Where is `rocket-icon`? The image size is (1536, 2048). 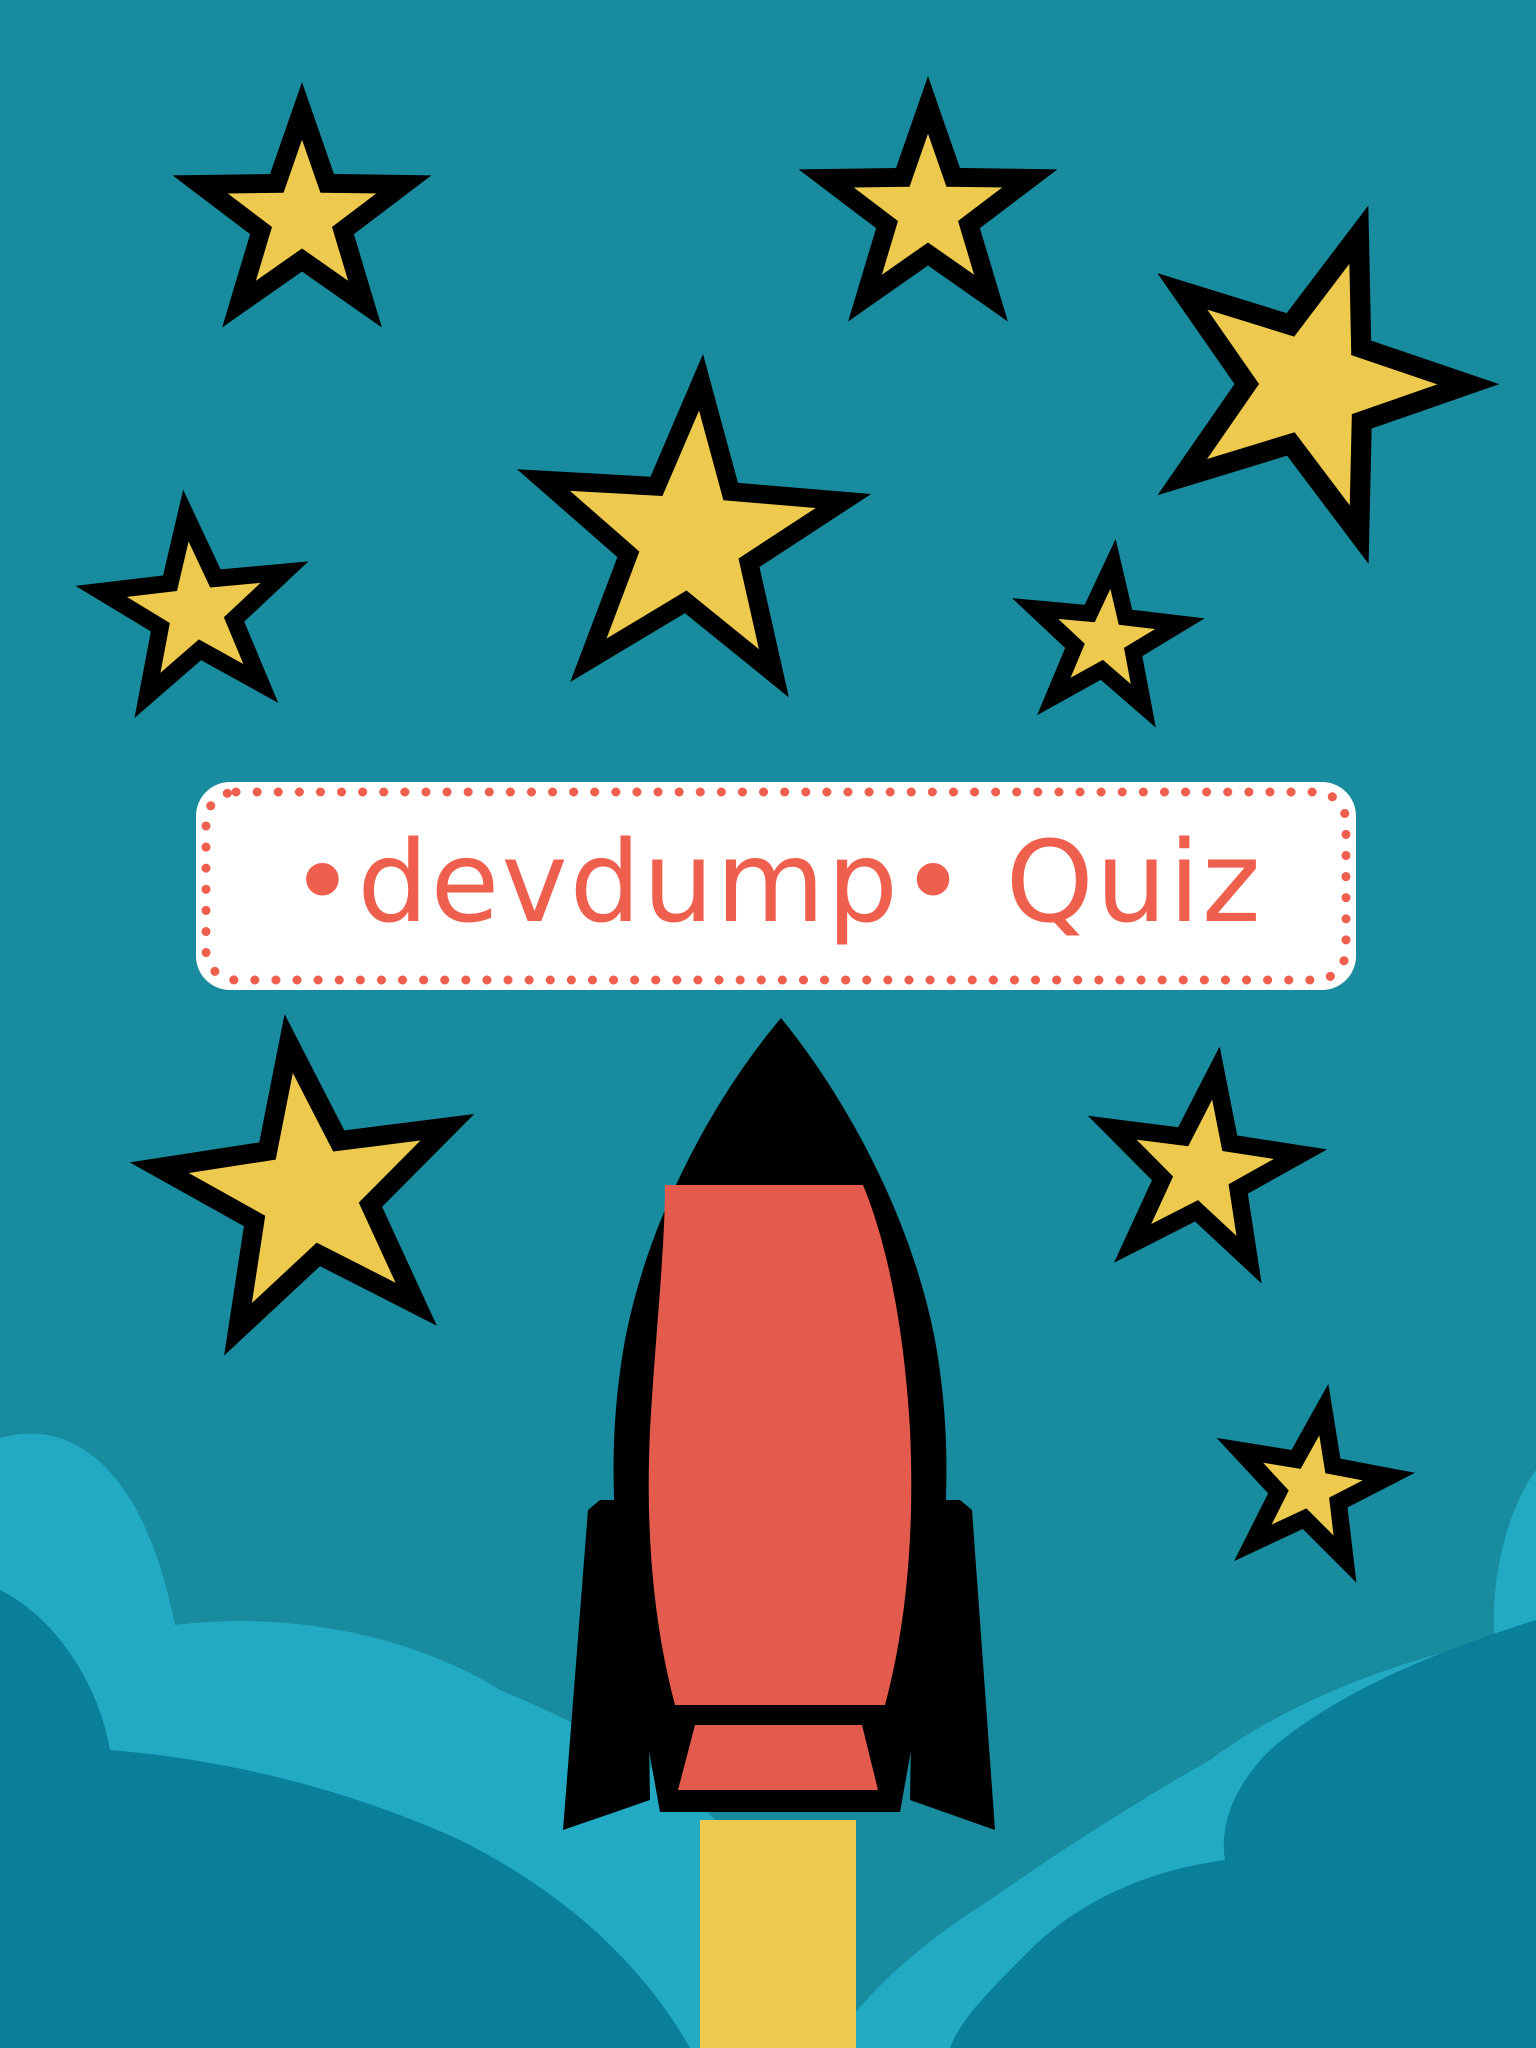
rocket-icon is located at coordinates (779, 1424).